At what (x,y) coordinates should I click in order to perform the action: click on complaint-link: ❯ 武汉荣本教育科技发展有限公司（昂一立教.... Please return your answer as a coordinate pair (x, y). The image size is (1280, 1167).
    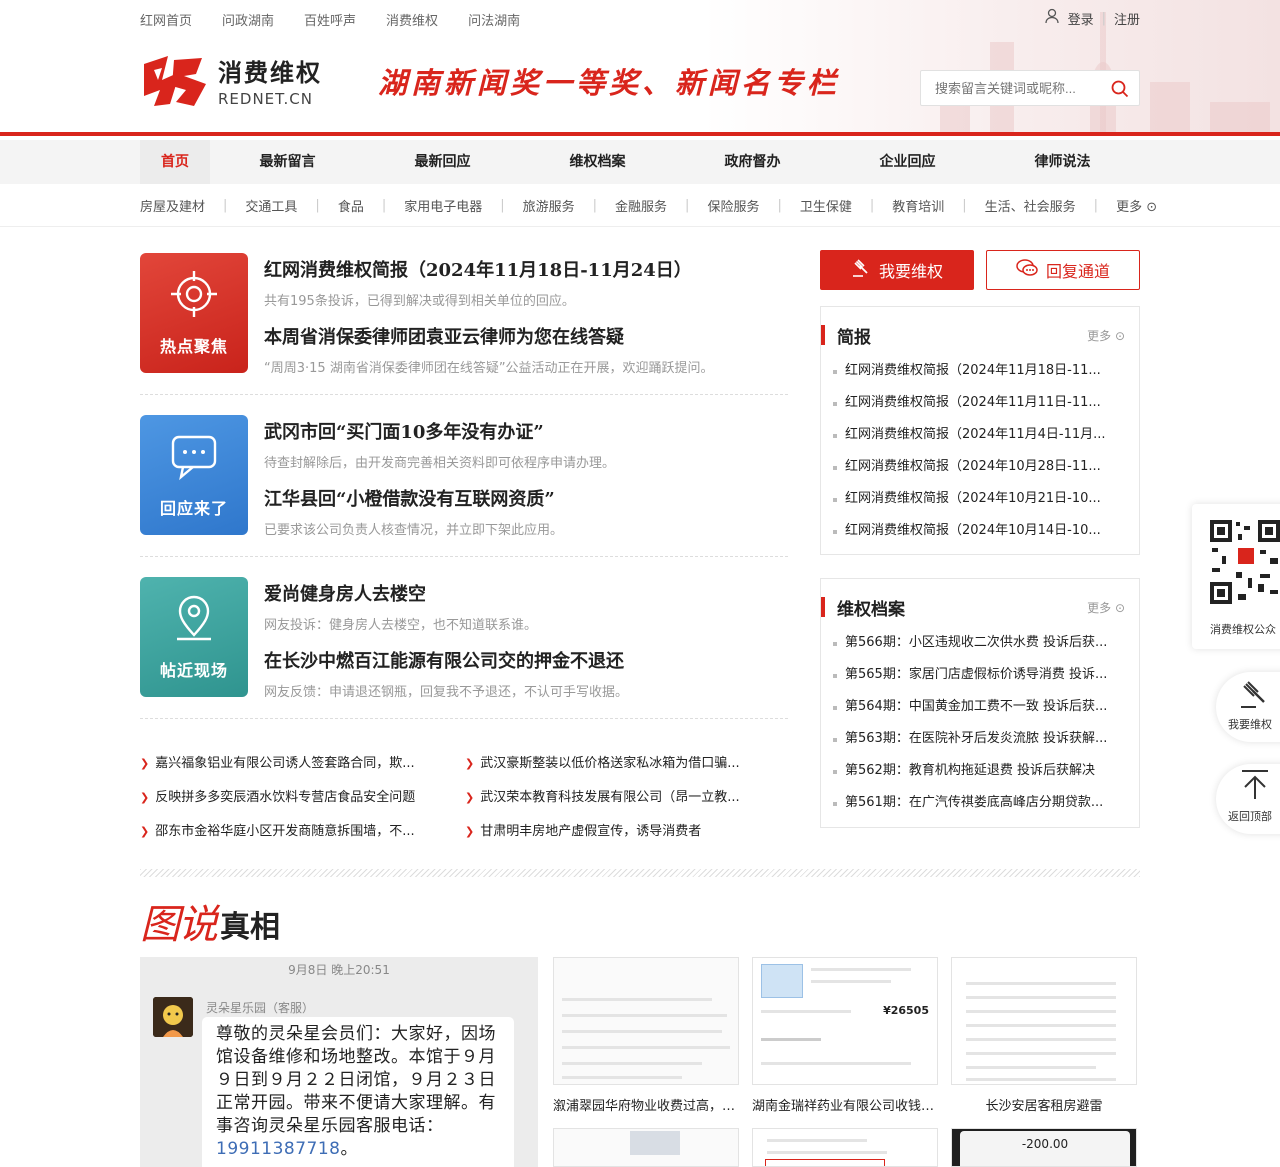
    Looking at the image, I should click on (627, 795).